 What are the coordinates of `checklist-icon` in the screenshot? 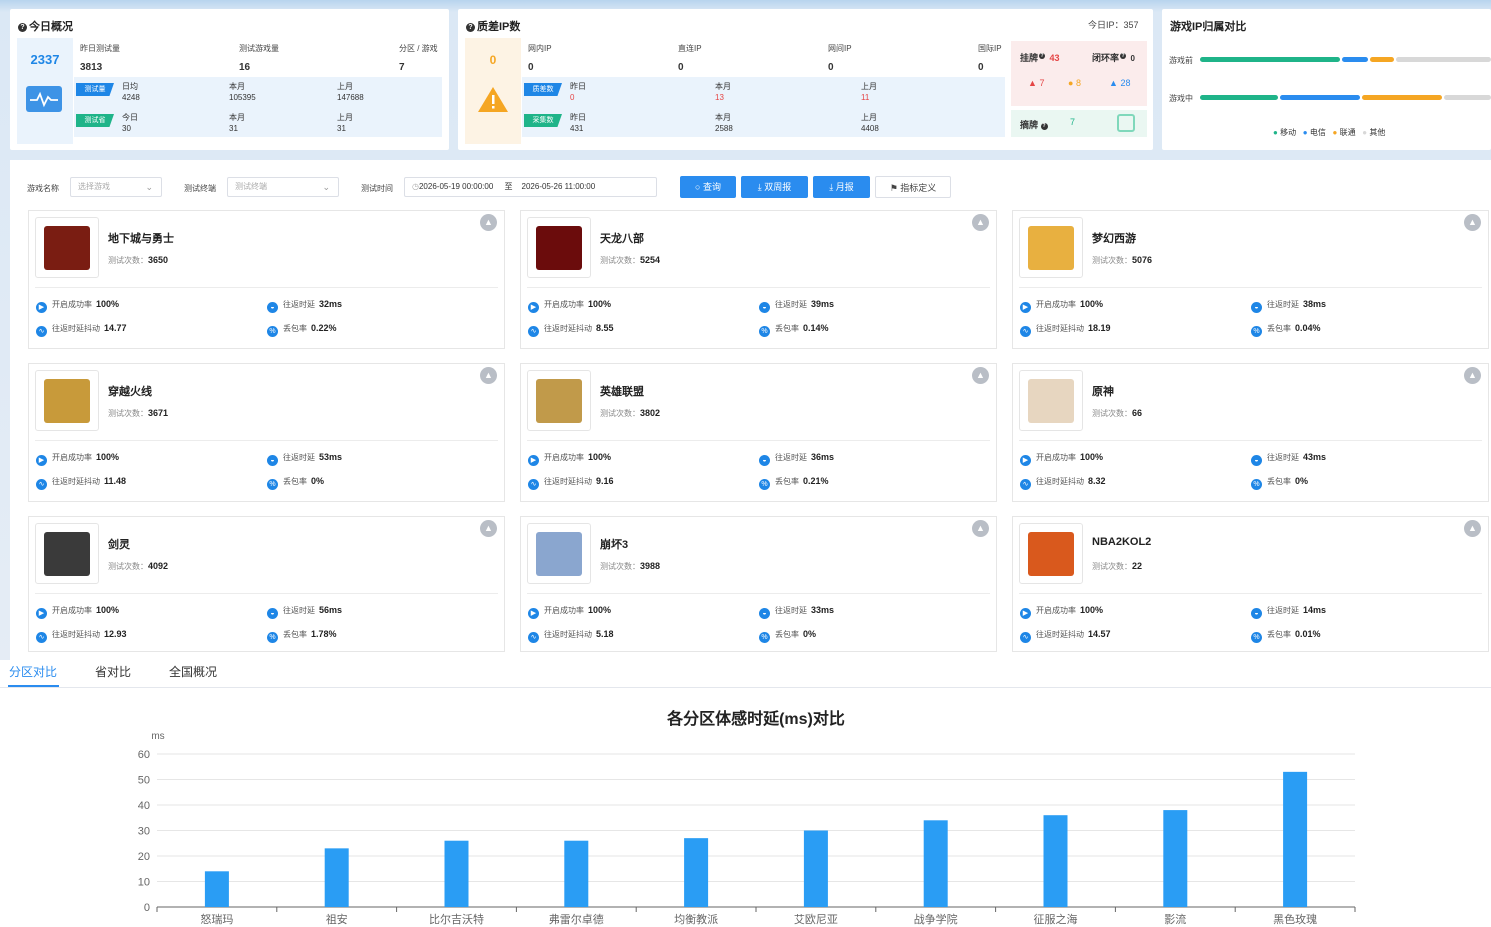 It's located at (1126, 123).